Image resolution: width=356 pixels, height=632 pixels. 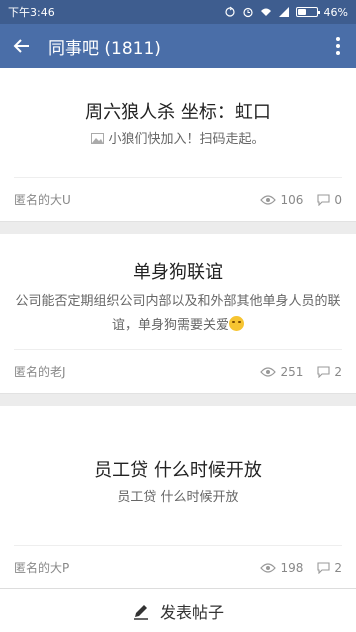 I want to click on comment-count: 0, so click(x=329, y=200).